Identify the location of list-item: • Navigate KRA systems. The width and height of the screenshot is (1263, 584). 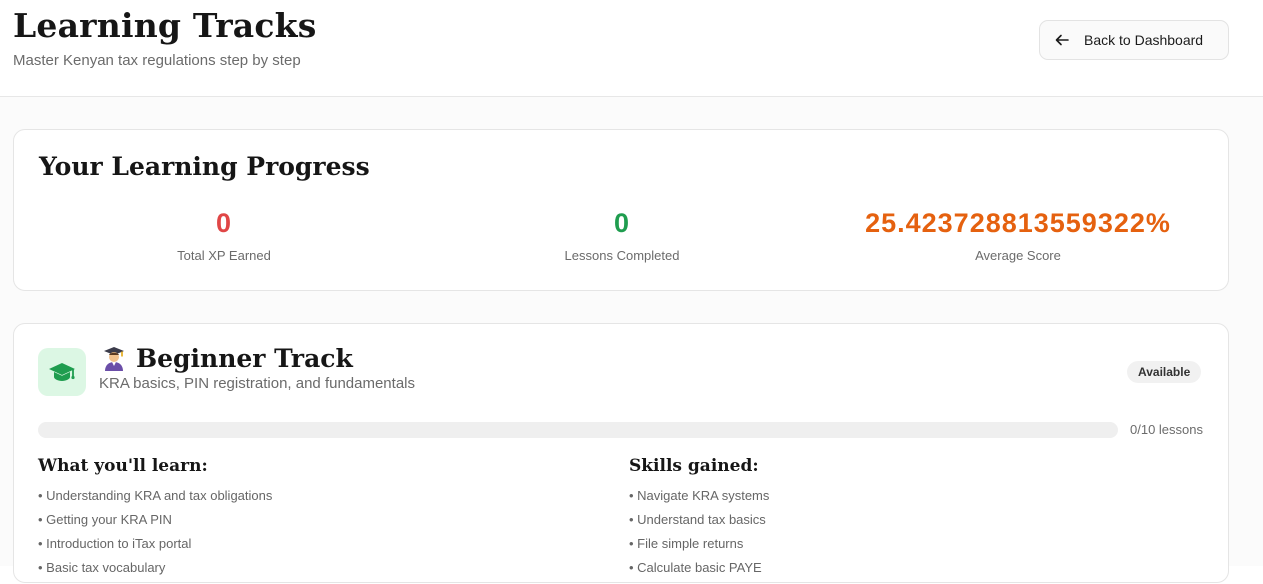
(699, 495).